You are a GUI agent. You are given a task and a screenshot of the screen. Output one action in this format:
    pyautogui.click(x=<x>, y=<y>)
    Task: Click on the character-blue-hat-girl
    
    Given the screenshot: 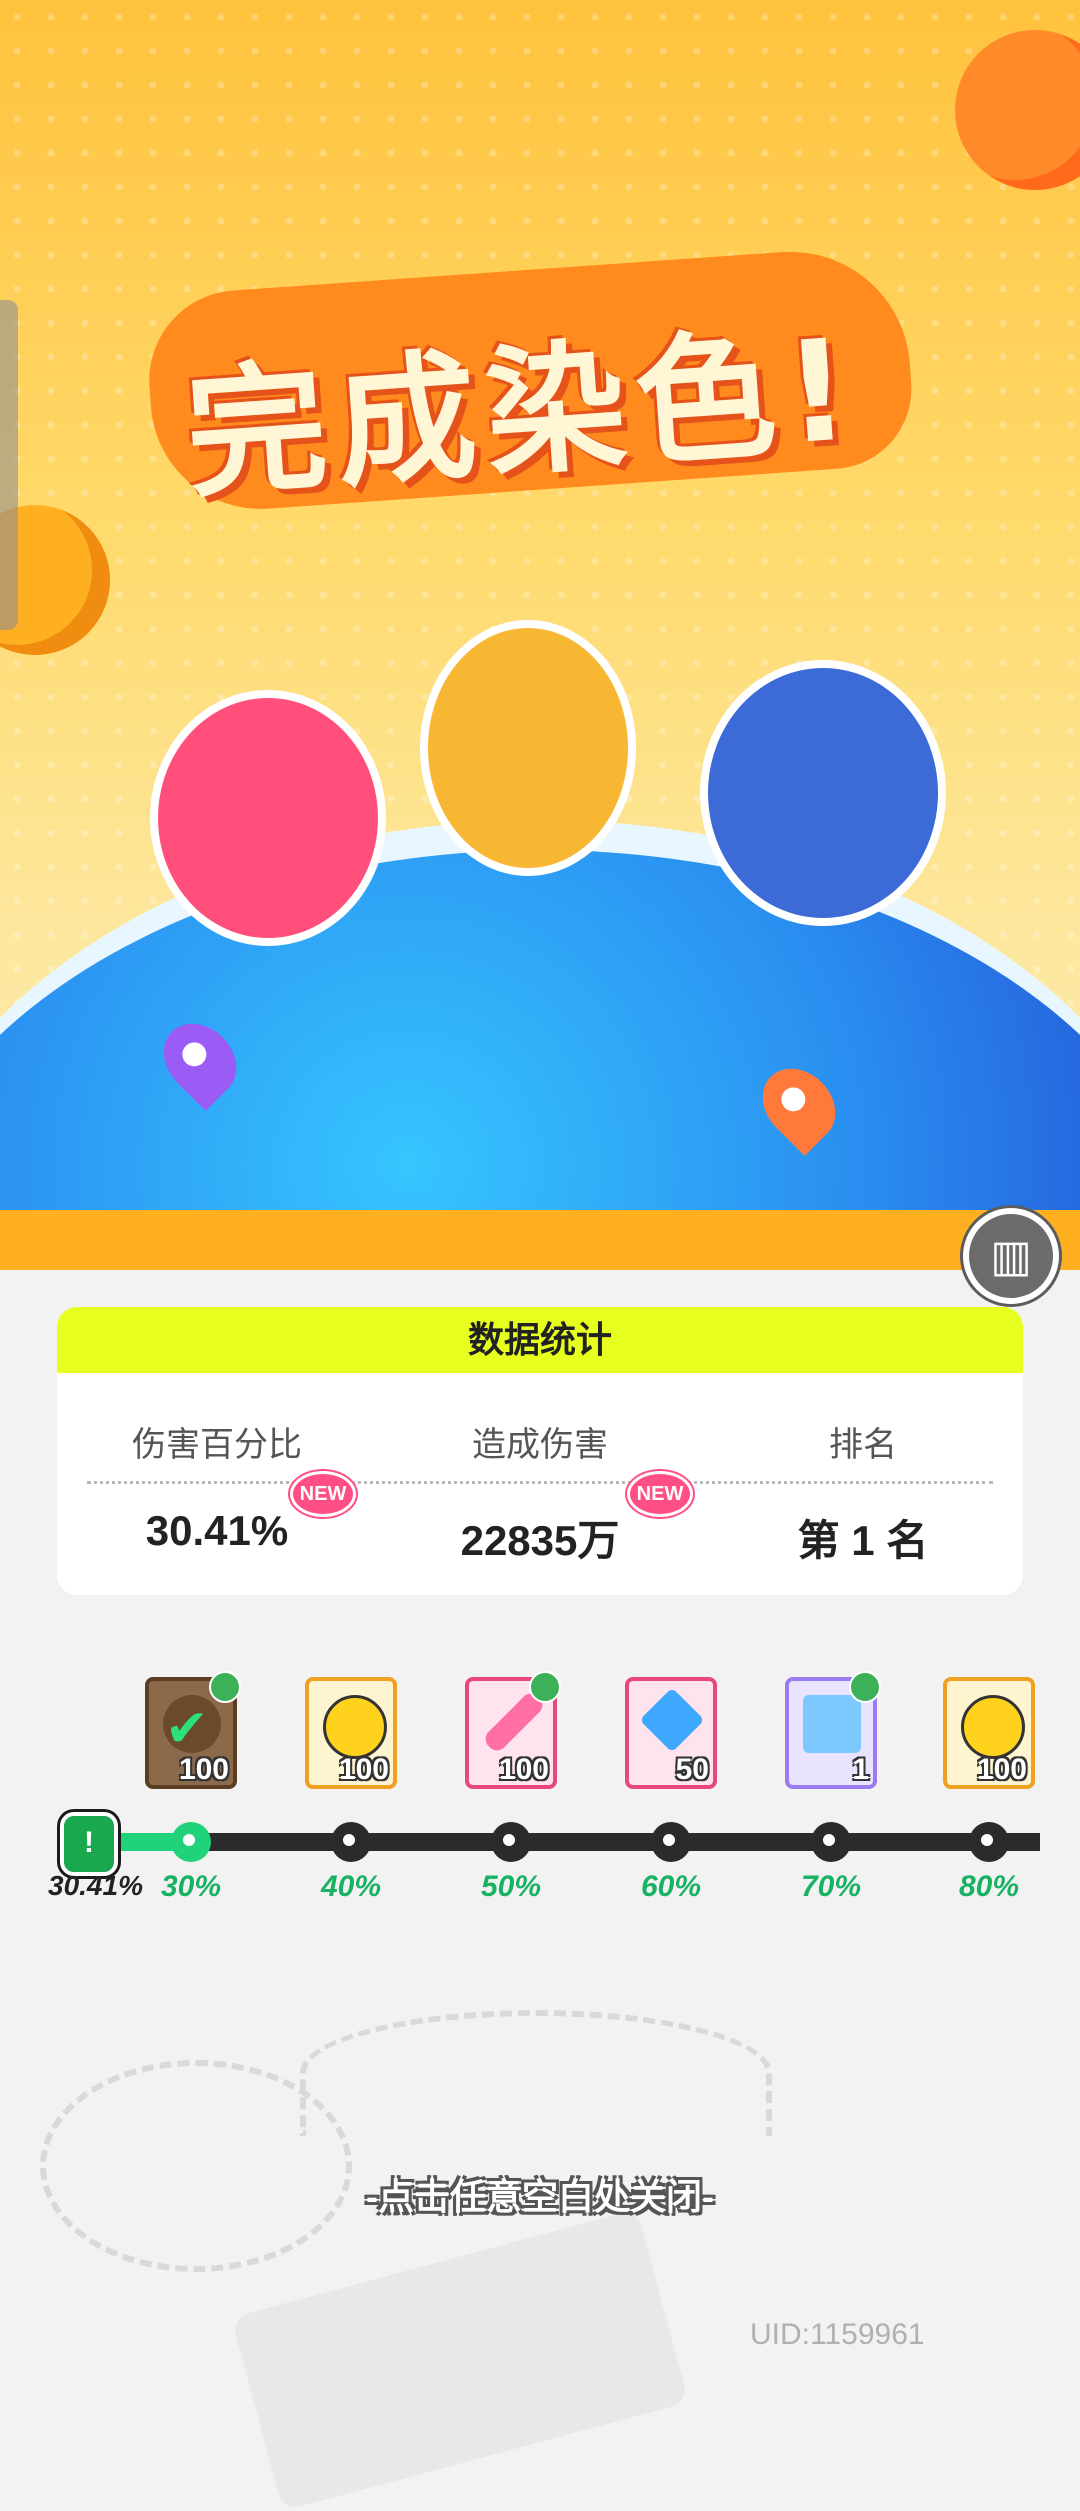 What is the action you would take?
    pyautogui.click(x=823, y=793)
    